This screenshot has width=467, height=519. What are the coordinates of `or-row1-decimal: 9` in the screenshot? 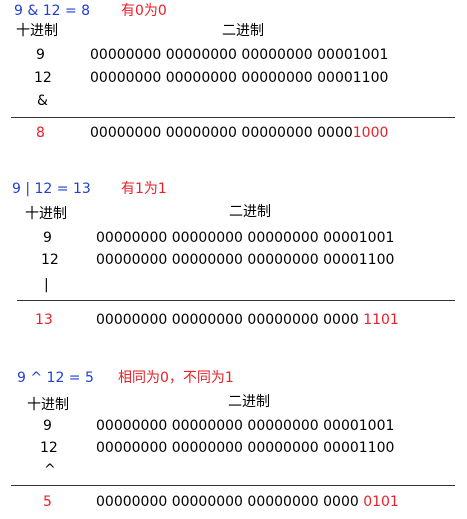 It's located at (47, 238).